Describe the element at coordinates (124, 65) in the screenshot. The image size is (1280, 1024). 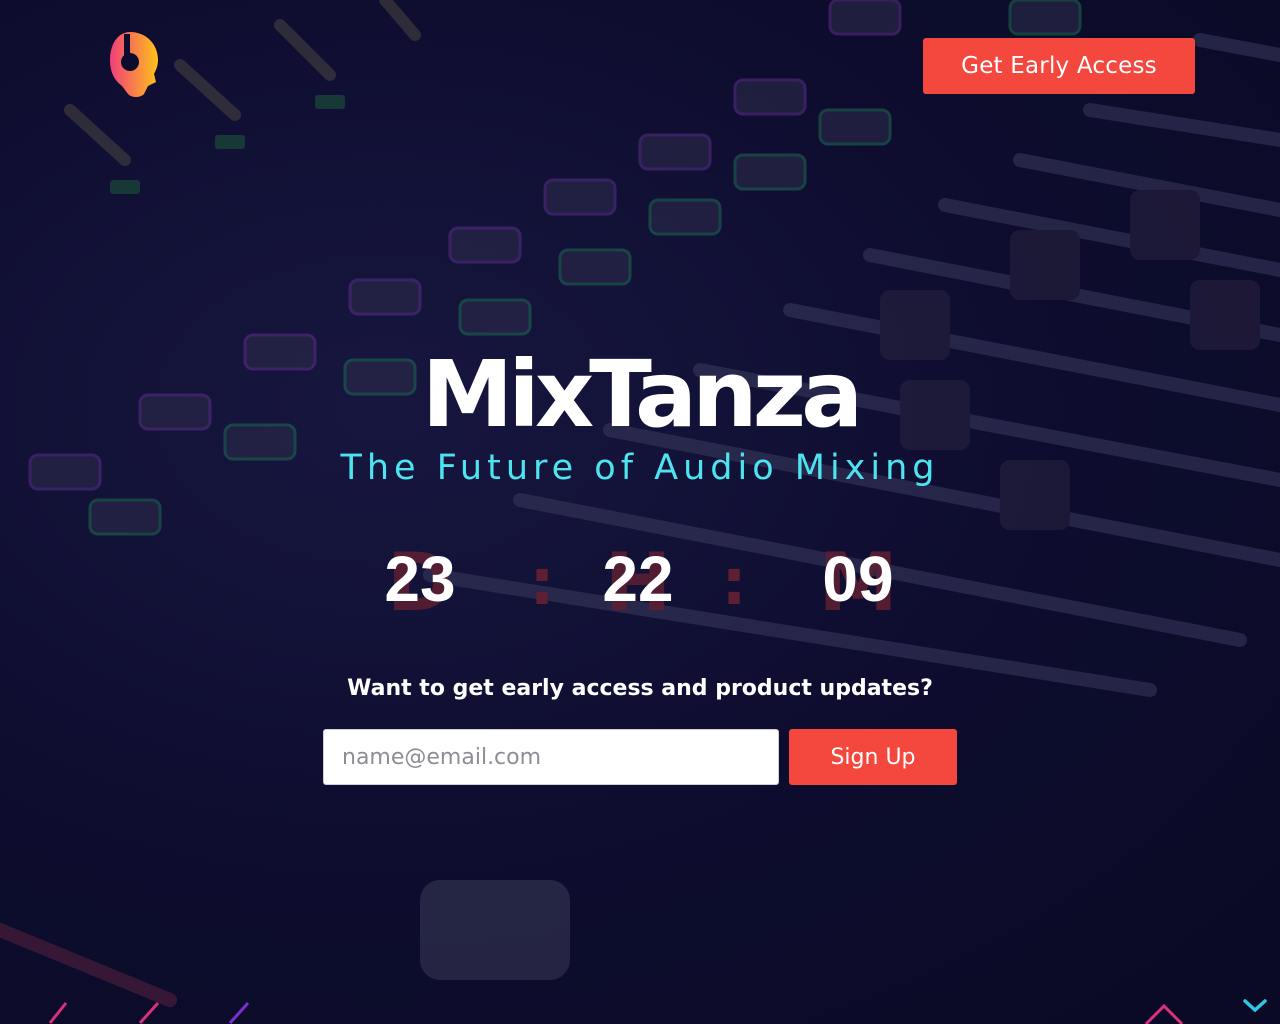
I see `headphones-head-logo-icon` at that location.